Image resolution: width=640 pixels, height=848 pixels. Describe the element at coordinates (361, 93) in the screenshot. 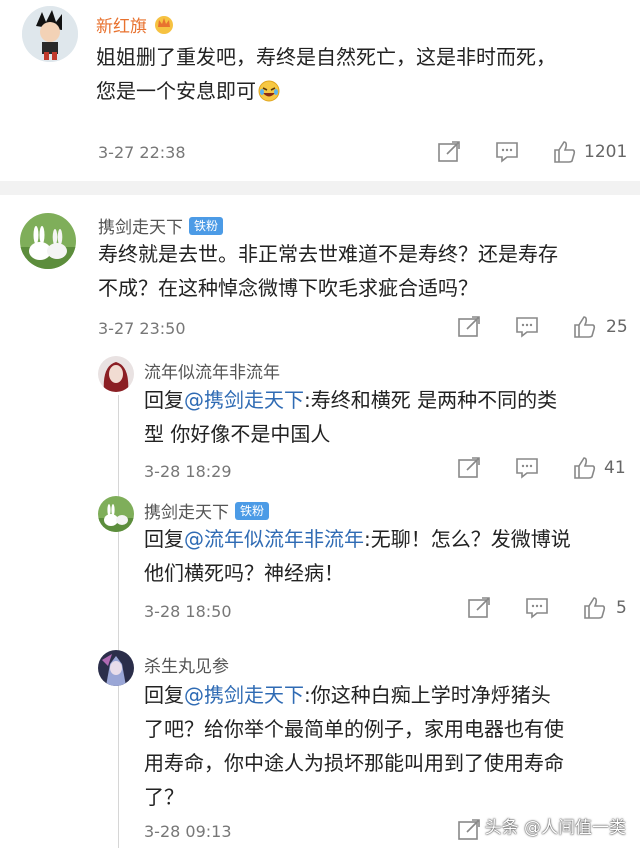

I see `comment-line: 您是一个安息即可` at that location.